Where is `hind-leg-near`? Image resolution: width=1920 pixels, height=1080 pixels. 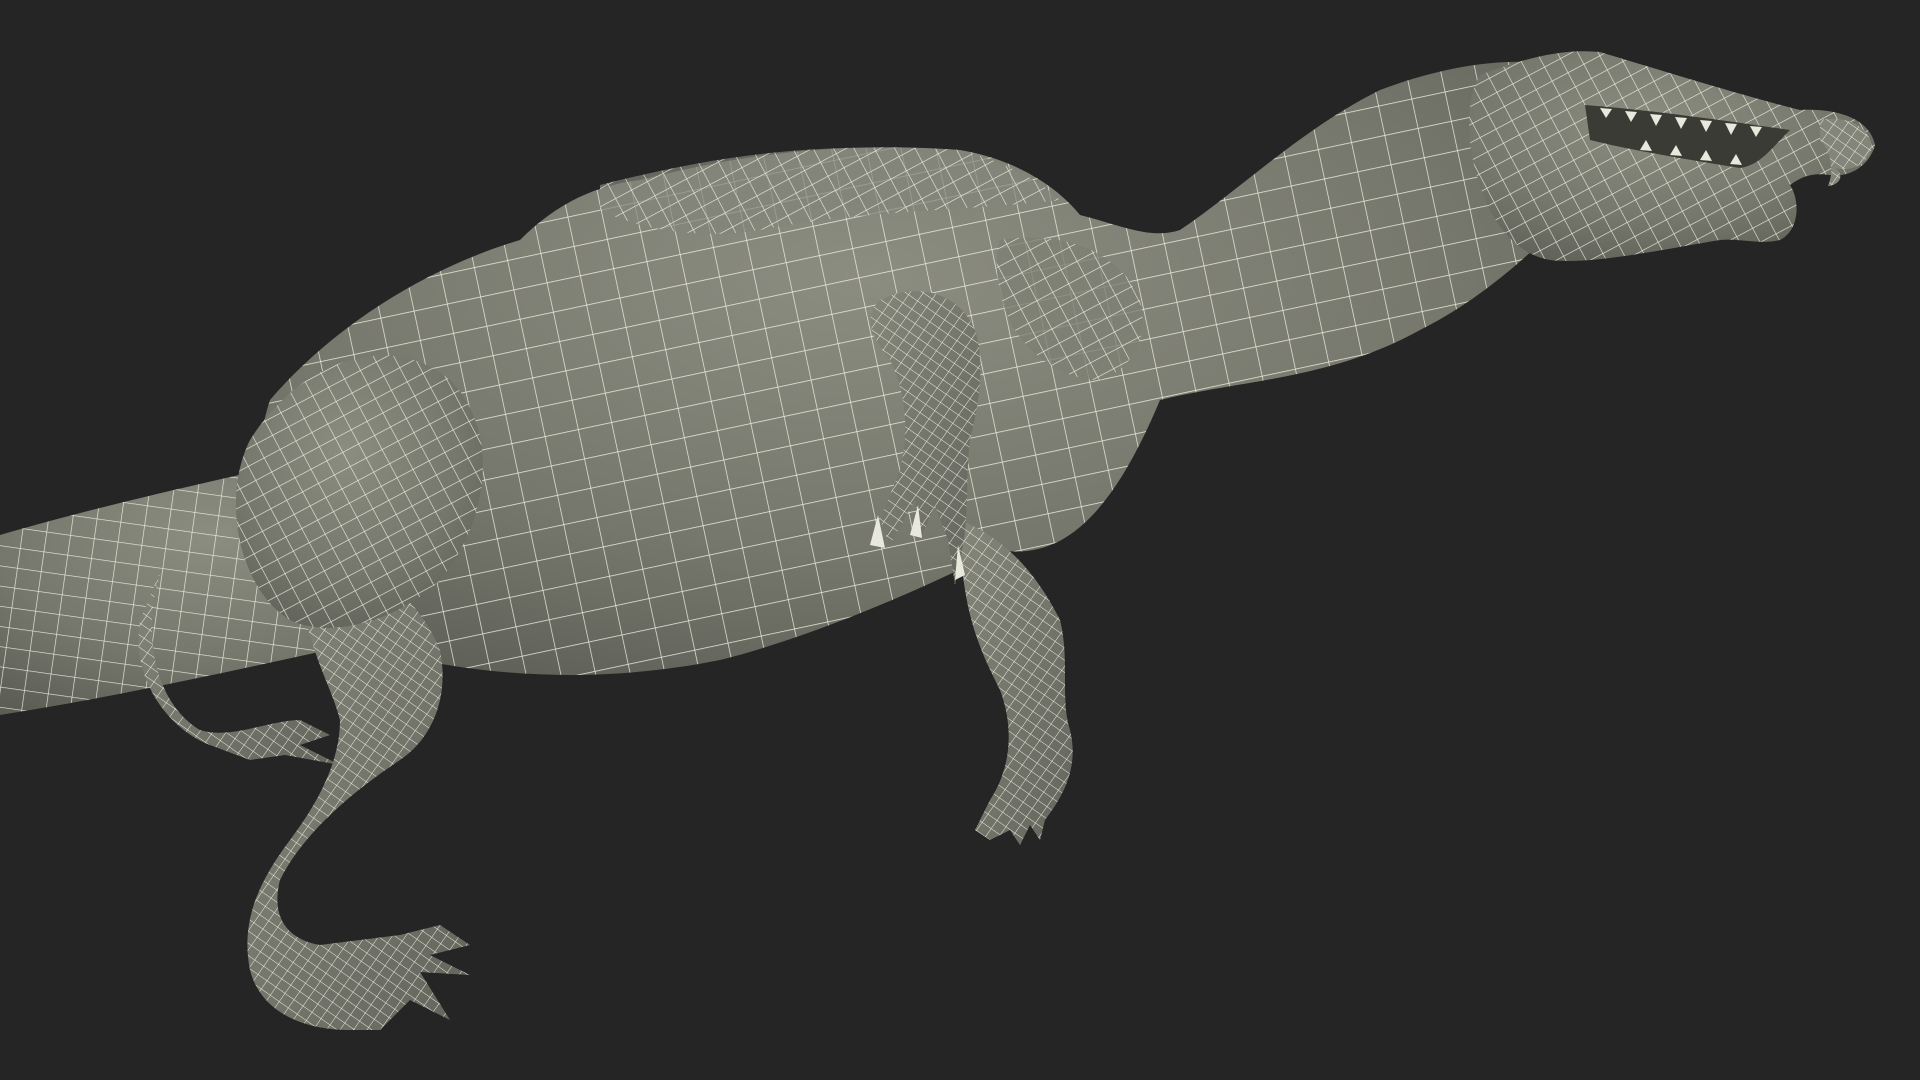
hind-leg-near is located at coordinates (359, 692).